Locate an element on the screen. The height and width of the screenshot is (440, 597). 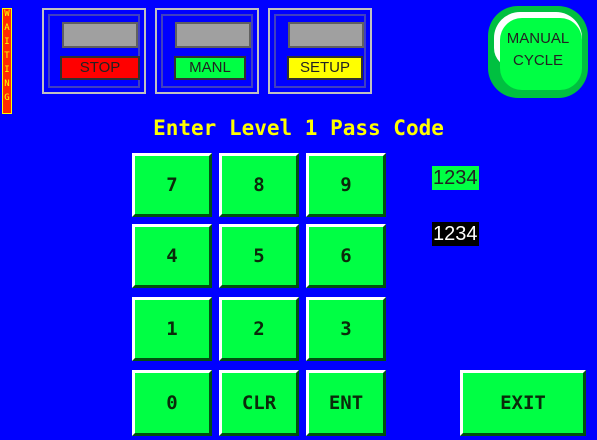
status-letter: G is located at coordinates (7, 98).